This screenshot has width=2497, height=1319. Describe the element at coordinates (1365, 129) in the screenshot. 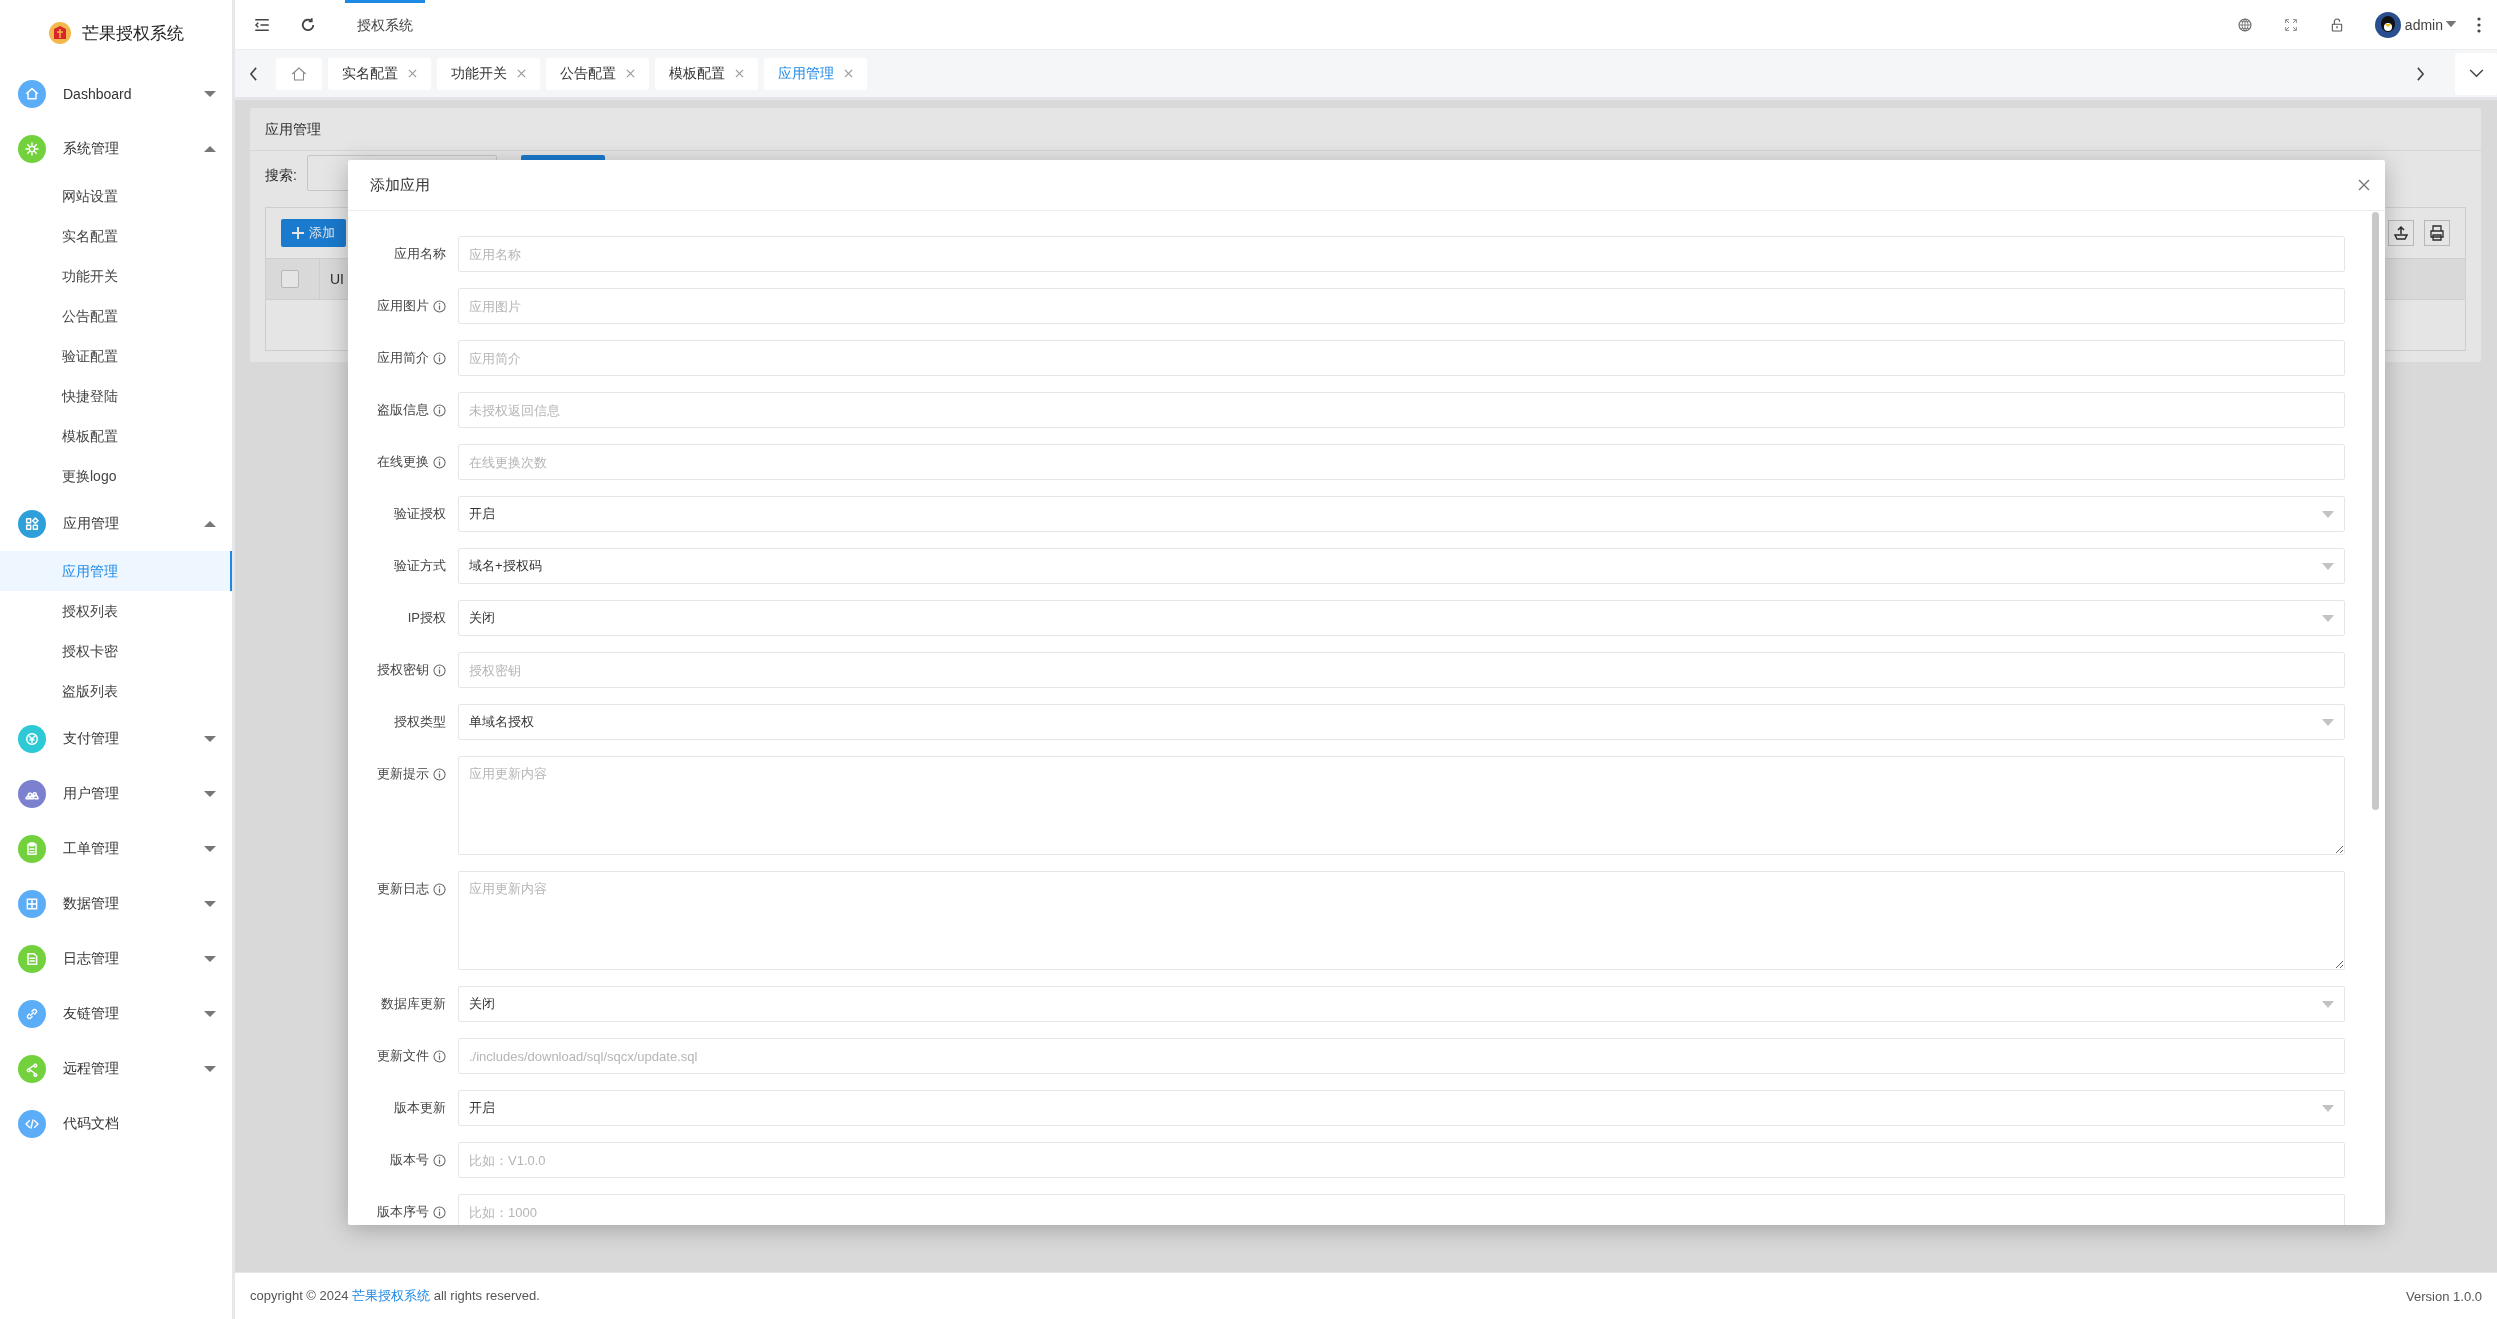

I see `card-title: 应用管理` at that location.